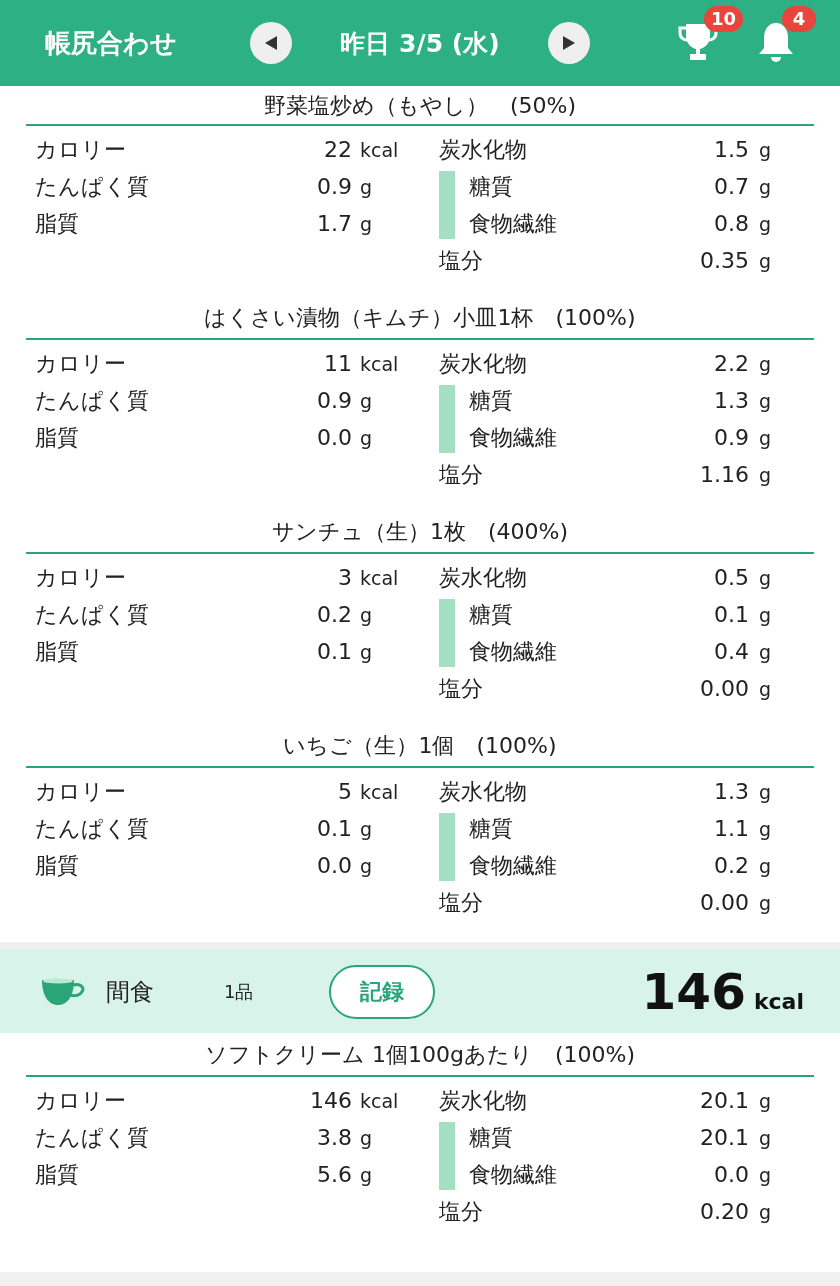  What do you see at coordinates (63, 991) in the screenshot?
I see `cup-icon` at bounding box center [63, 991].